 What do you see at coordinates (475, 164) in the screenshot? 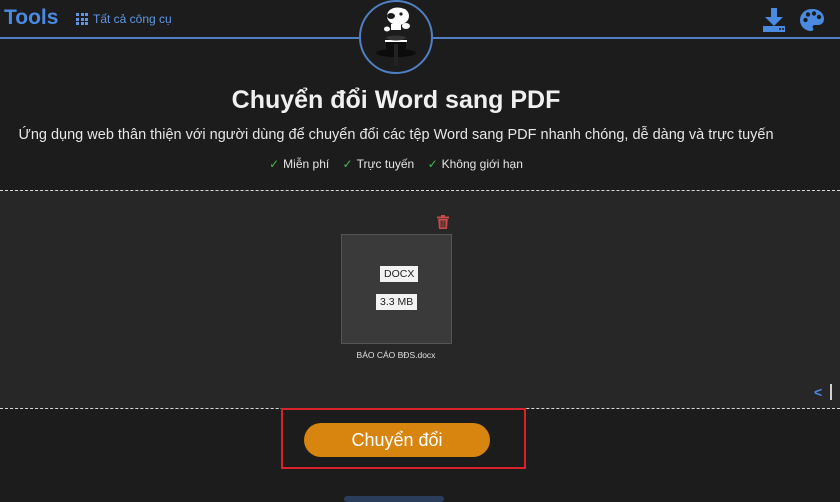
I see `feature-unlimited: ✓ Không giới hạn` at bounding box center [475, 164].